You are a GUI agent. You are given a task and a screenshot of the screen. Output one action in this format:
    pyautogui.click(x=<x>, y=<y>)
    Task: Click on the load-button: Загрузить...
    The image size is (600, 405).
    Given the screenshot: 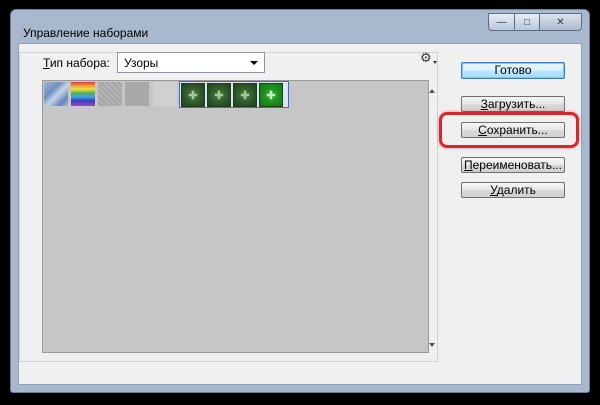 What is the action you would take?
    pyautogui.click(x=513, y=104)
    